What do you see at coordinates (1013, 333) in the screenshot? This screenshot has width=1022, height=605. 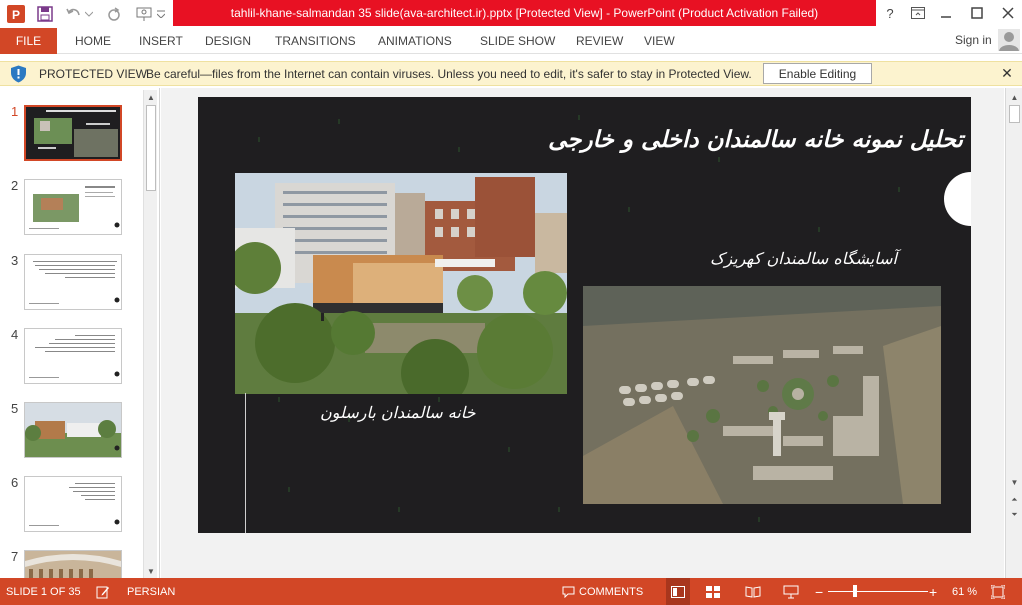 I see `slide-scrollbar: ▲ ▼ ⏶ ⏷` at bounding box center [1013, 333].